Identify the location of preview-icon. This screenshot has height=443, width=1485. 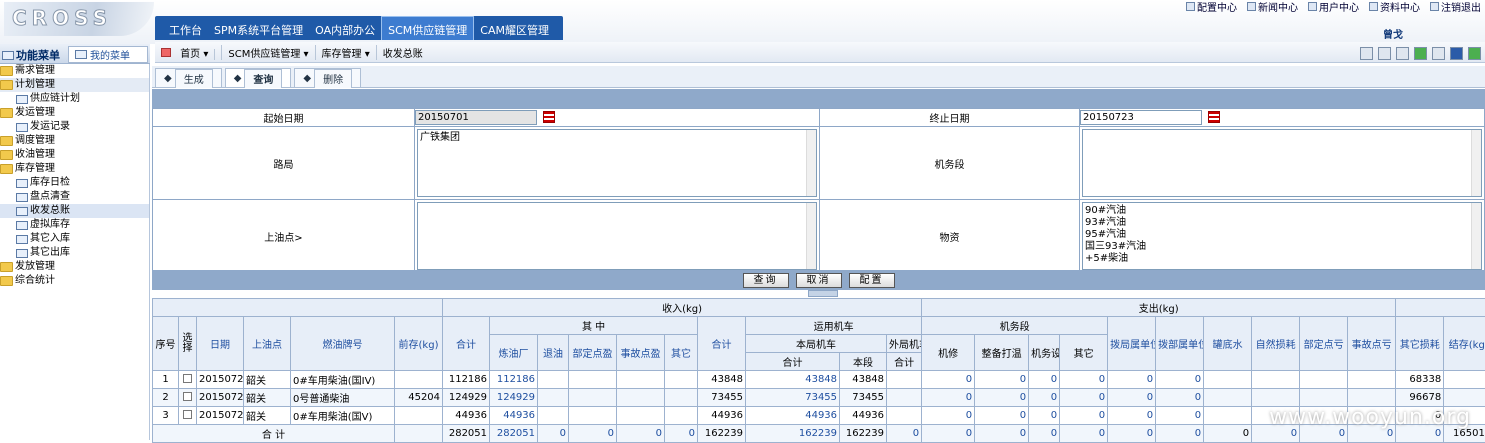
(1384, 53).